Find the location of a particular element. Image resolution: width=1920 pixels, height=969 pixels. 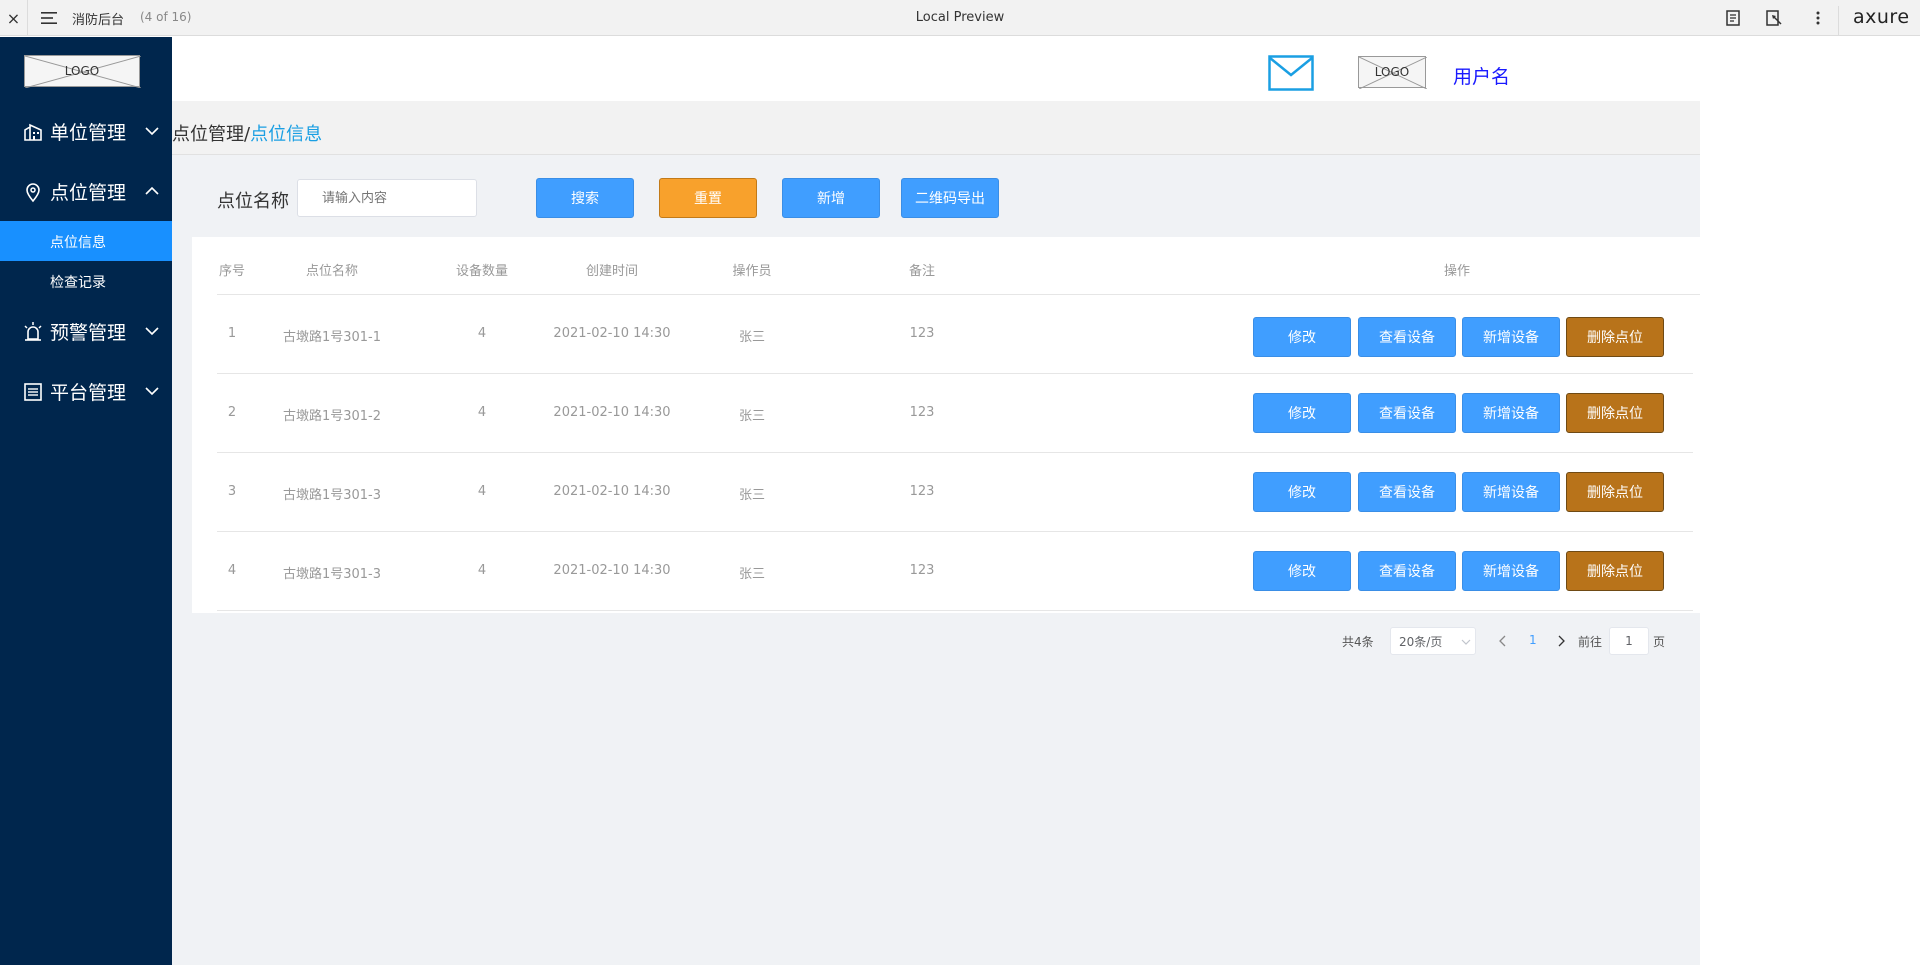

alarm-icon is located at coordinates (33, 331).